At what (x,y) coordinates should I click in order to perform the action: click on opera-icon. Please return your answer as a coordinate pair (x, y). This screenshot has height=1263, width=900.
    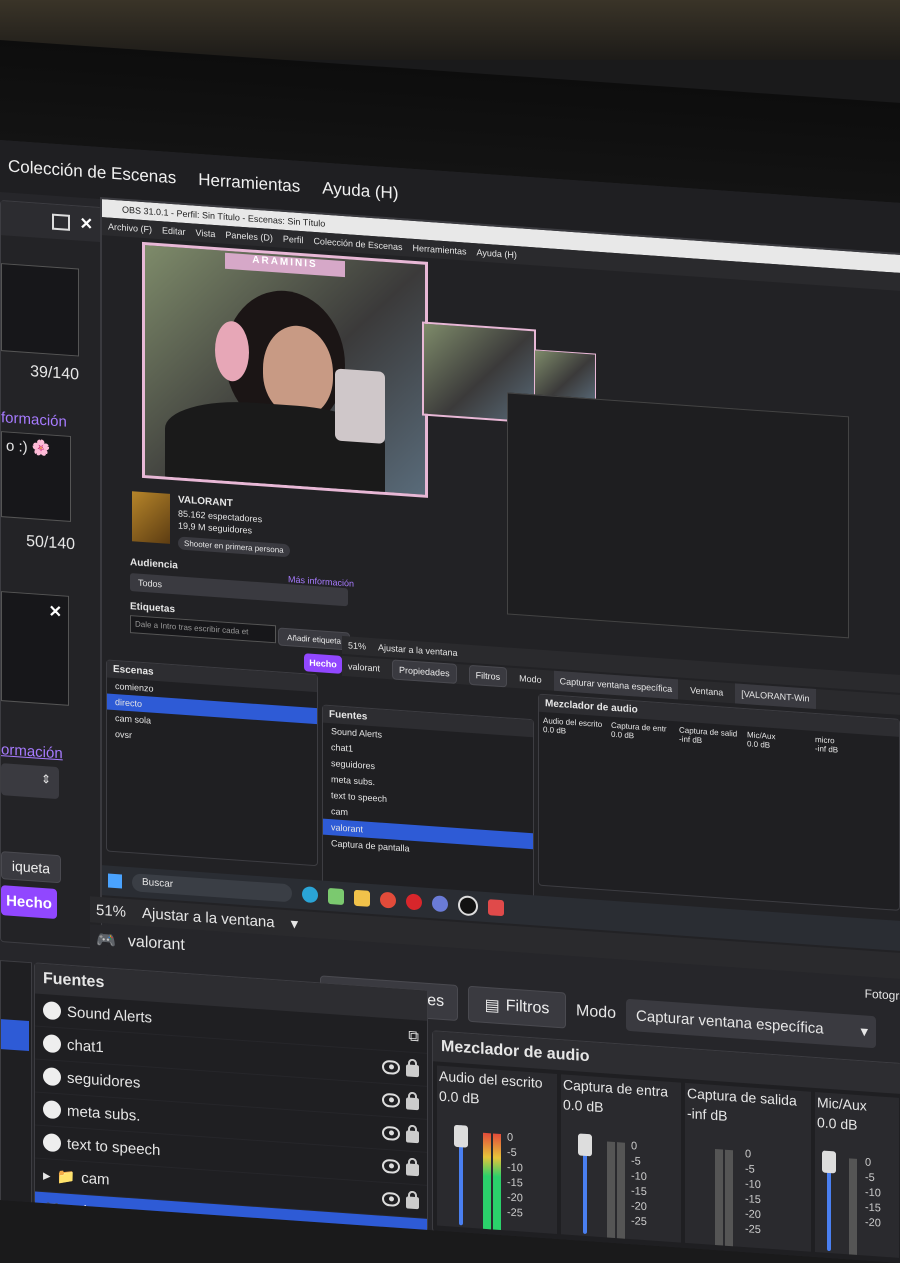
    Looking at the image, I should click on (414, 902).